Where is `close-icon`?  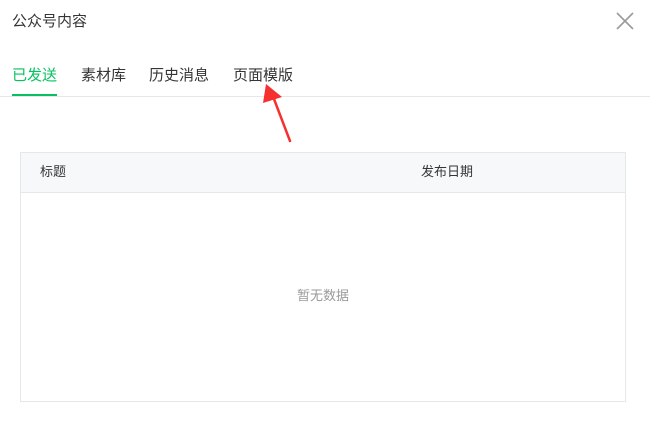 close-icon is located at coordinates (625, 21).